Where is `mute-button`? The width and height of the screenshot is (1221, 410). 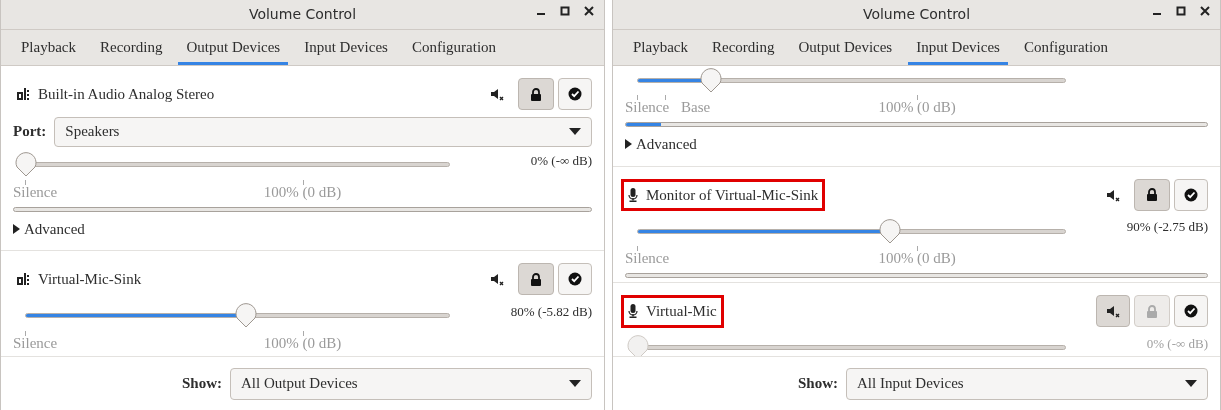
mute-button is located at coordinates (1113, 311).